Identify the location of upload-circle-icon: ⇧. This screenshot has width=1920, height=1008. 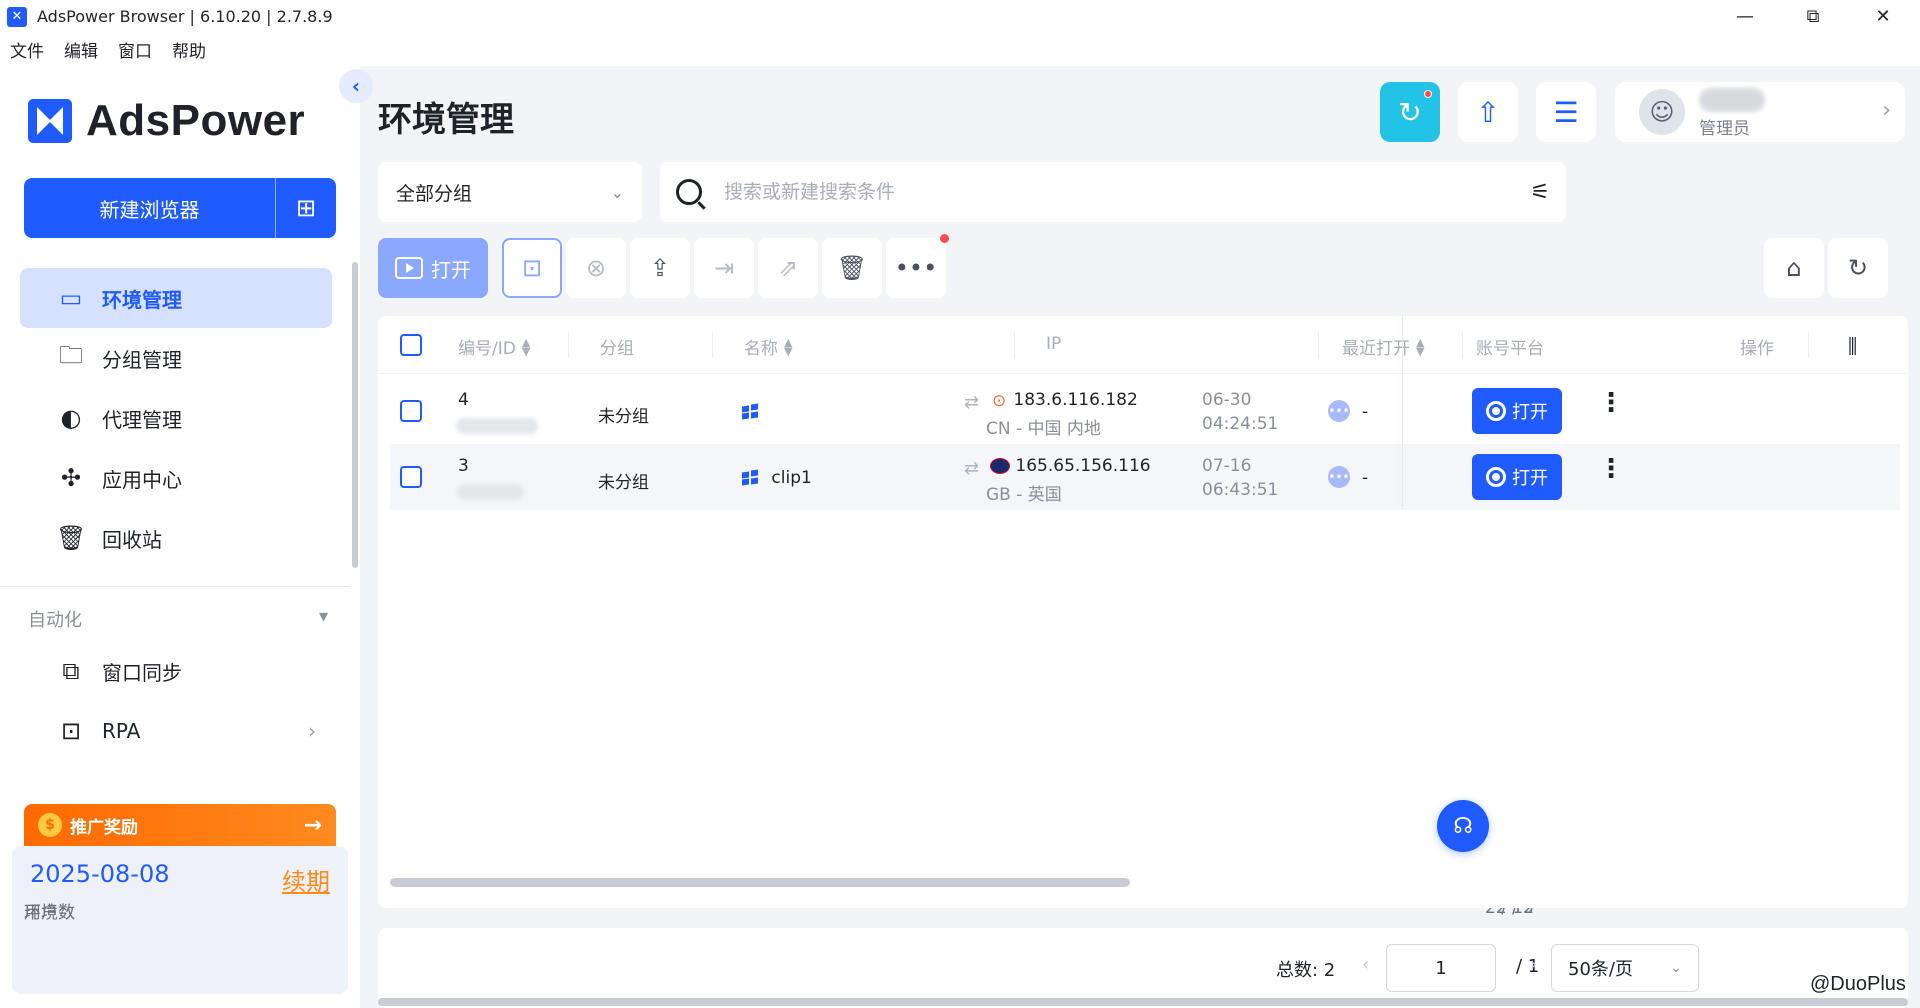
(1488, 112).